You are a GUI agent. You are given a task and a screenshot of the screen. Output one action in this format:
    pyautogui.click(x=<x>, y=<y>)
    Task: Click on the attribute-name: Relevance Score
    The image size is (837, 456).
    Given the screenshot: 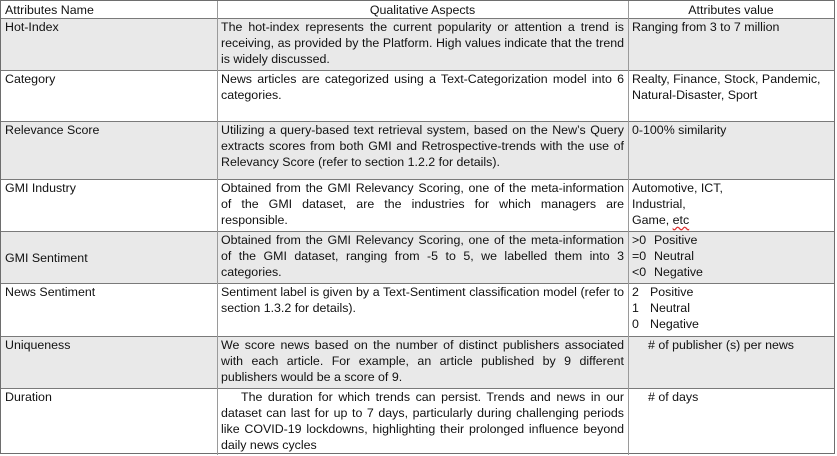 What is the action you would take?
    pyautogui.click(x=52, y=130)
    